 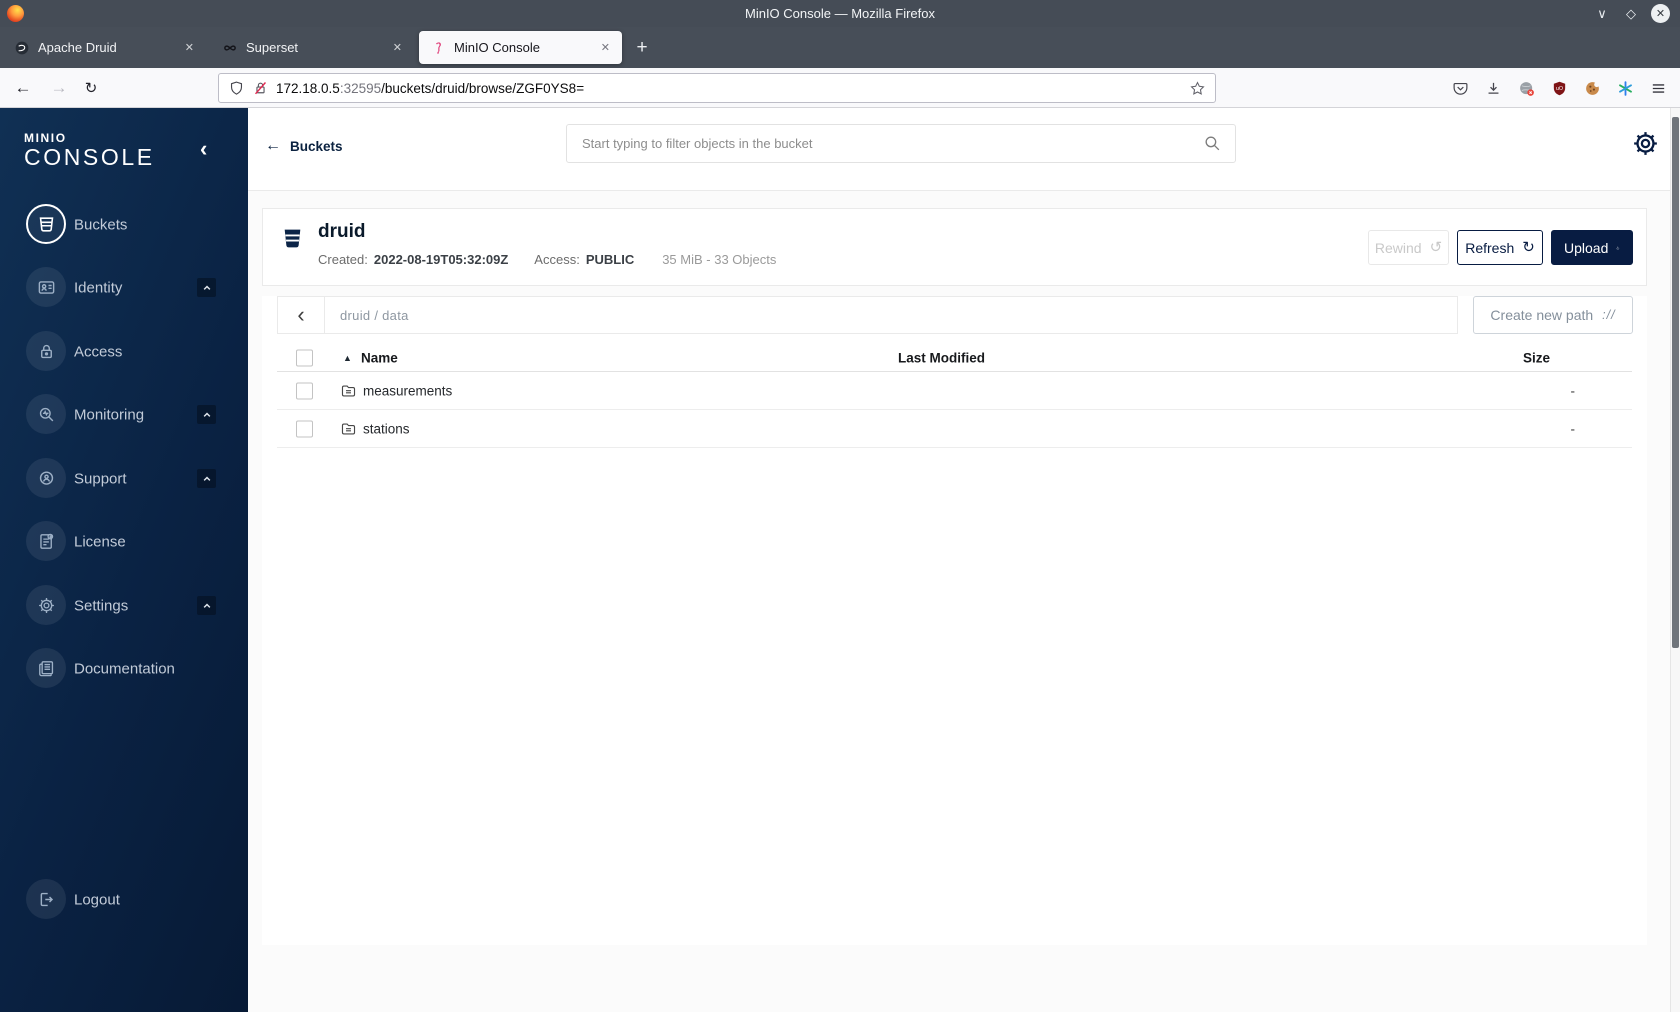 What do you see at coordinates (1592, 88) in the screenshot?
I see `cookie-extension-icon` at bounding box center [1592, 88].